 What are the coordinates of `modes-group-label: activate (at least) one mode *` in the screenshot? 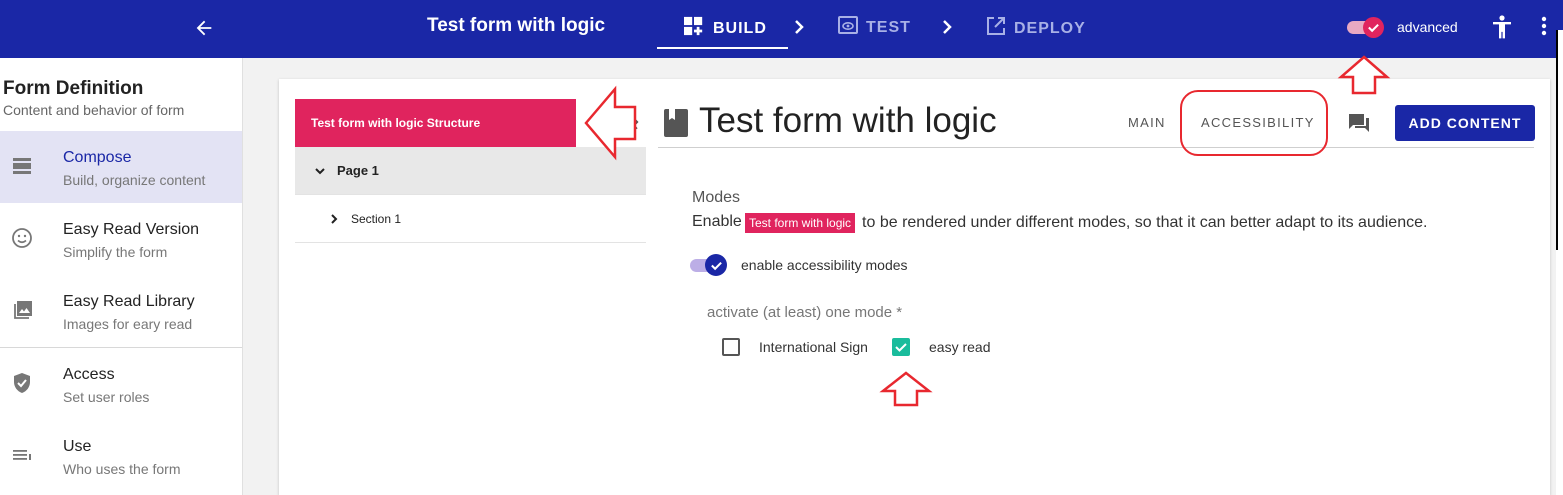 It's located at (805, 312).